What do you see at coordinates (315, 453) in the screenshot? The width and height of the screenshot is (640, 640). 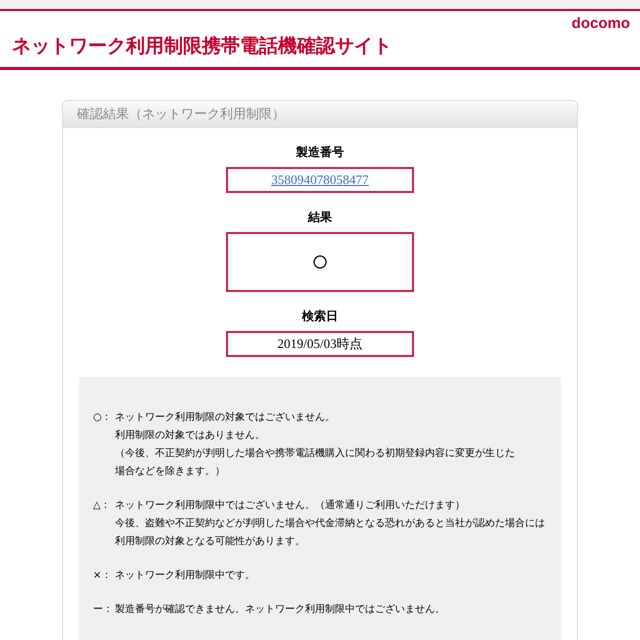 I see `legend-text: （今後、不正契約が判明した場合や携帯電話機購入に関わる初期登録内容に変更が生じた` at bounding box center [315, 453].